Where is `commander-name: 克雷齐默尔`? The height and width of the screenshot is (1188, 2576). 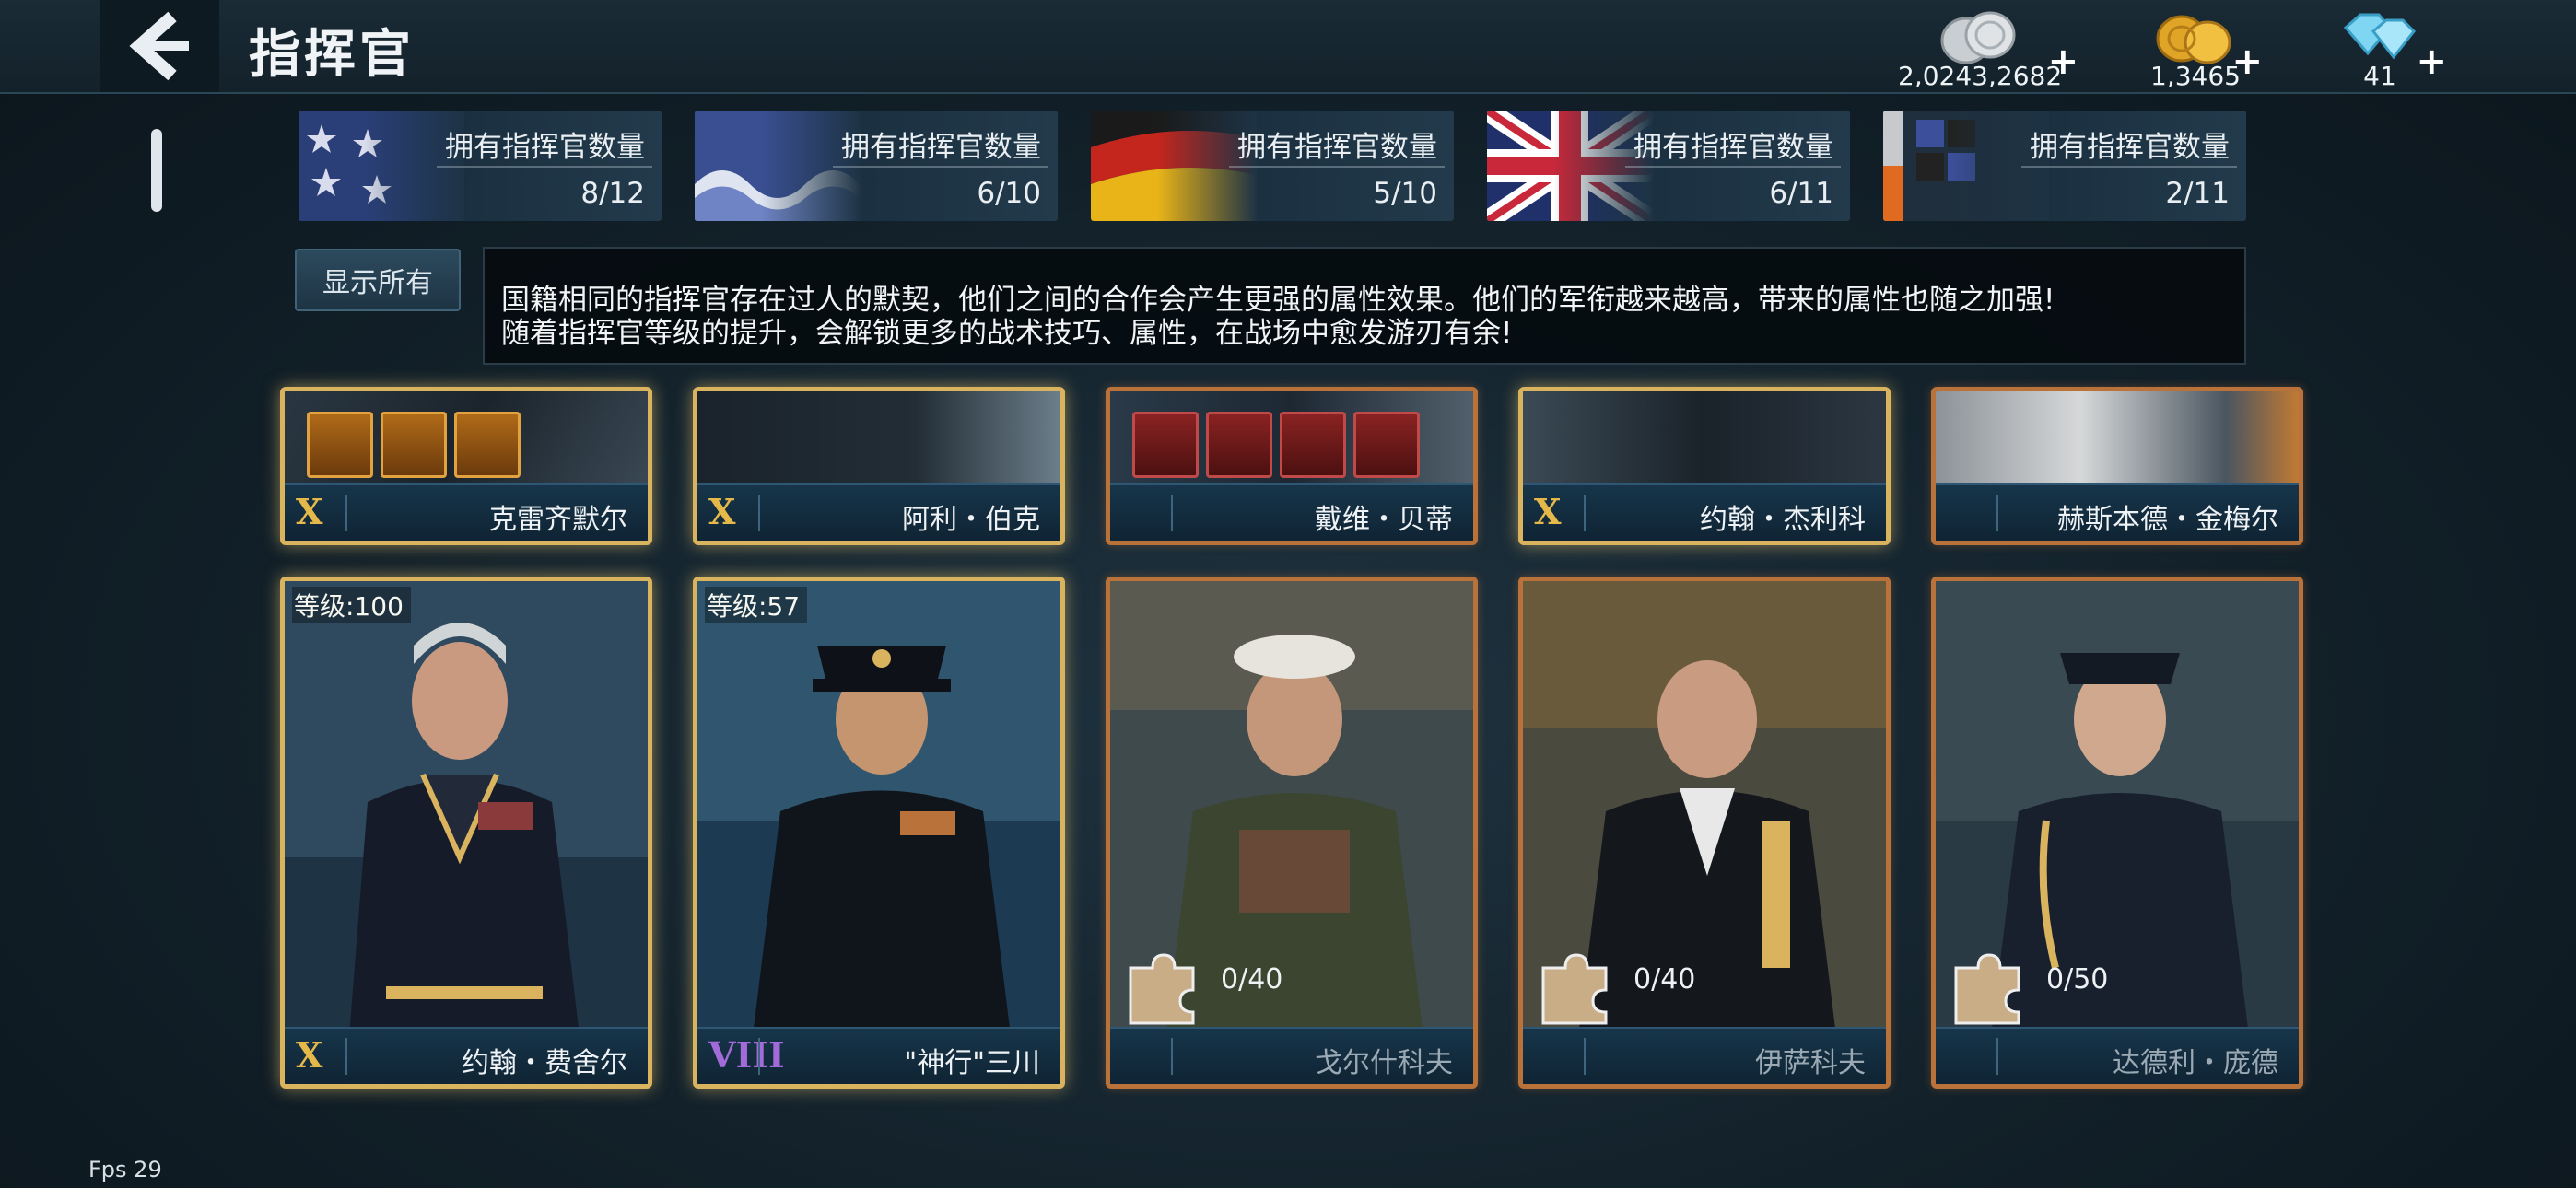 commander-name: 克雷齐默尔 is located at coordinates (558, 520).